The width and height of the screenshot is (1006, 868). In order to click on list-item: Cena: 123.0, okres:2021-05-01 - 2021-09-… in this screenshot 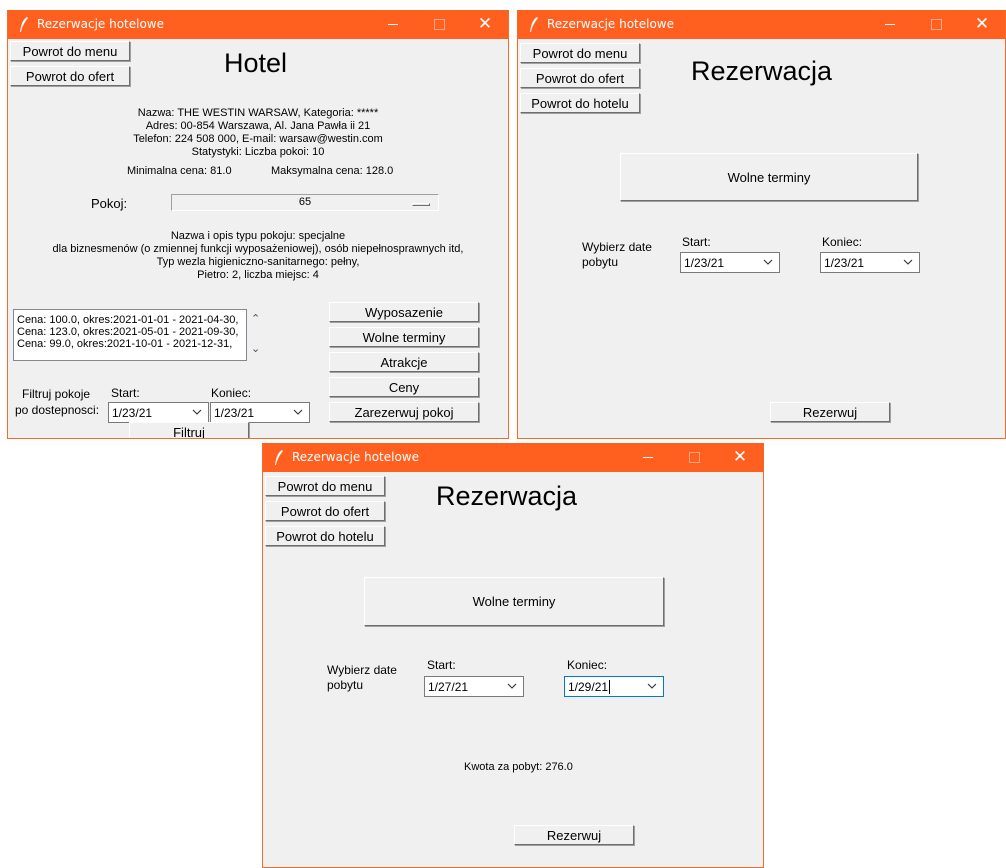, I will do `click(130, 332)`.